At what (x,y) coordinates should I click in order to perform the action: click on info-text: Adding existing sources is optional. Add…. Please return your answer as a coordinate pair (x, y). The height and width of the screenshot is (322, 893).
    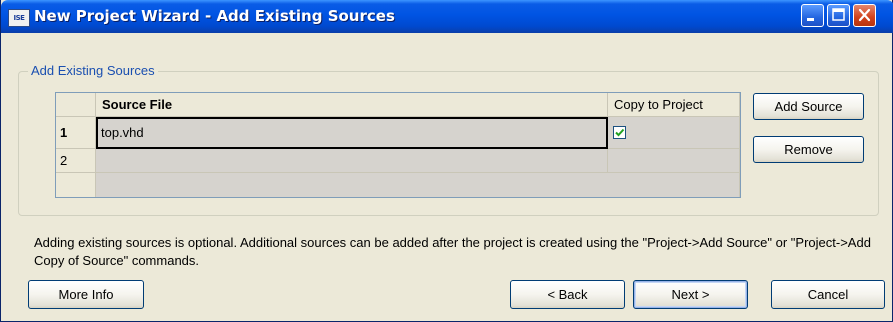
    Looking at the image, I should click on (452, 251).